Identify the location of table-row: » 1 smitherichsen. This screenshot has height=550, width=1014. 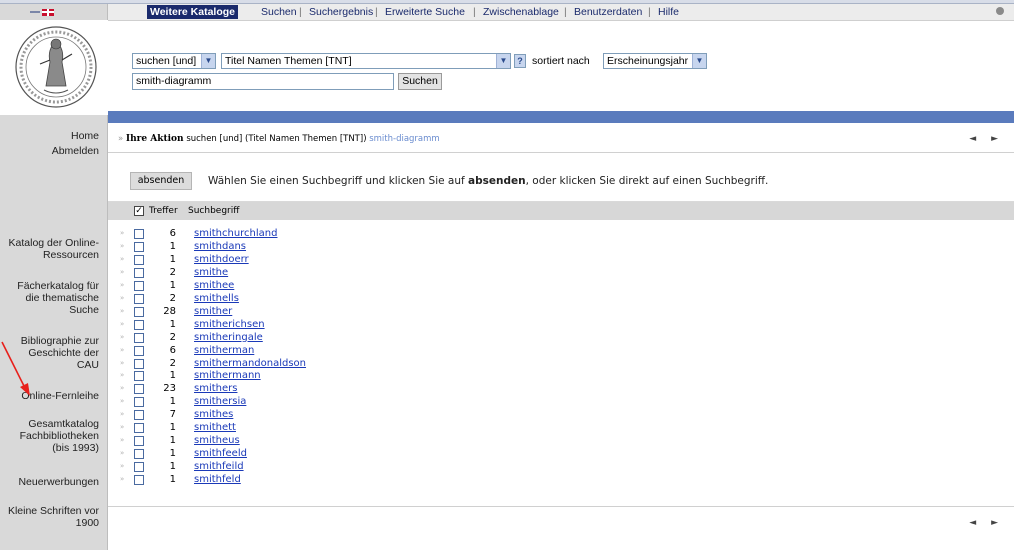
(561, 325).